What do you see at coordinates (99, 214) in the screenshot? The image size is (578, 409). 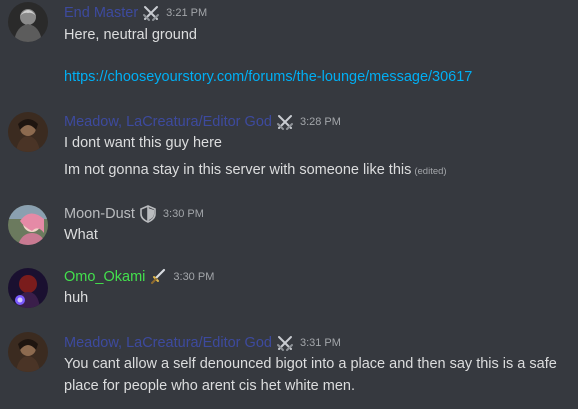 I see `author-name: Moon-Dust` at bounding box center [99, 214].